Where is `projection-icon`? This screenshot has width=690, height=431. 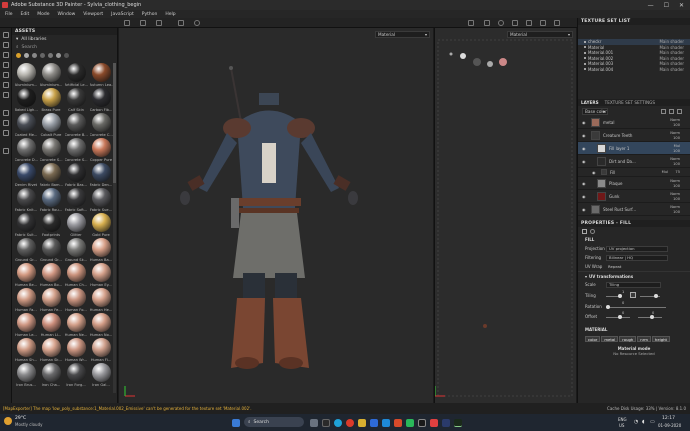 projection-icon is located at coordinates (6, 55).